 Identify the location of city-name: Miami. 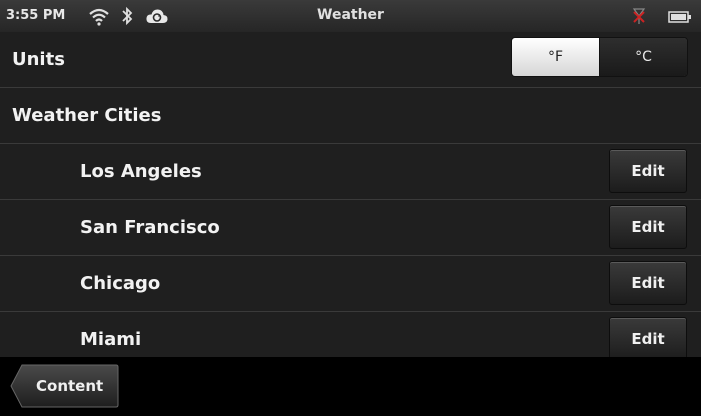
(111, 339).